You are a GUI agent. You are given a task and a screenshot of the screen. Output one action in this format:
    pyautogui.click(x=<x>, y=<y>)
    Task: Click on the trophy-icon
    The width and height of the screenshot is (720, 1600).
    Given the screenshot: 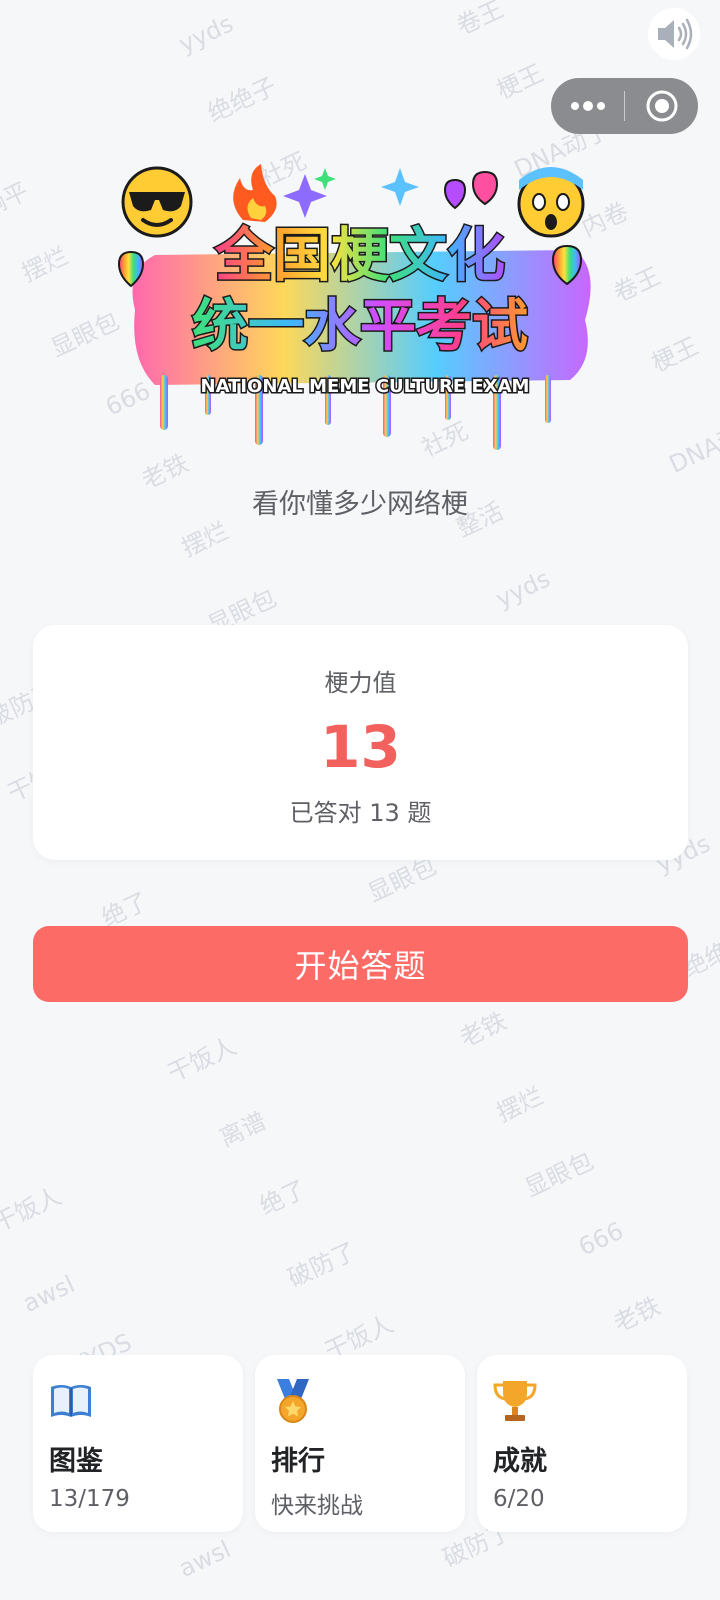 What is the action you would take?
    pyautogui.click(x=515, y=1401)
    